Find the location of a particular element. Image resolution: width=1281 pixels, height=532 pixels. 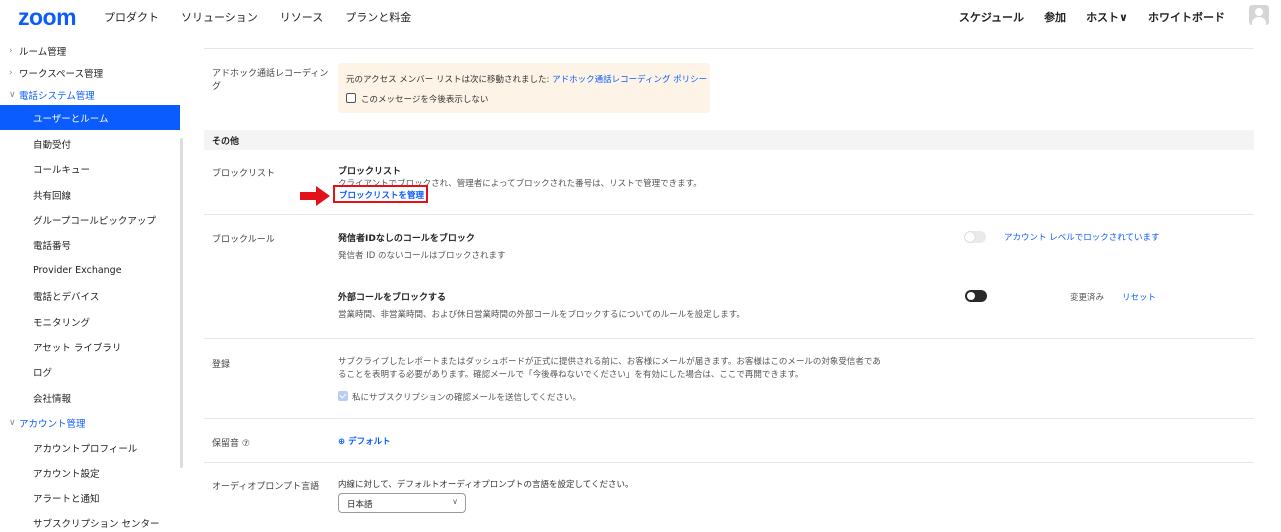

blocklist-label: ブロックリスト is located at coordinates (244, 174).